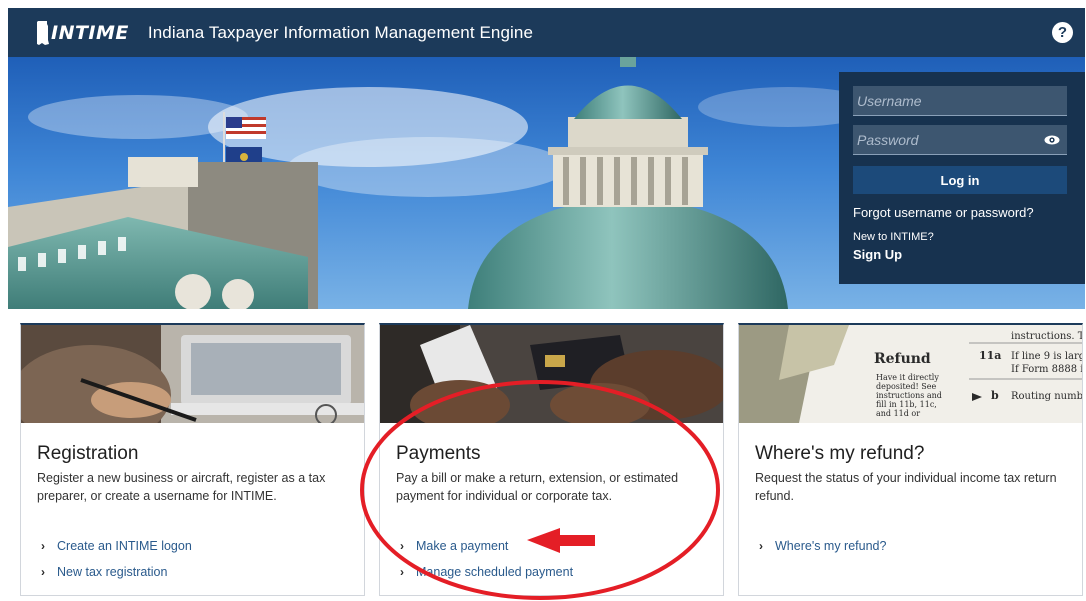 The image size is (1086, 601). Describe the element at coordinates (462, 546) in the screenshot. I see `link-label: Make a payment` at that location.